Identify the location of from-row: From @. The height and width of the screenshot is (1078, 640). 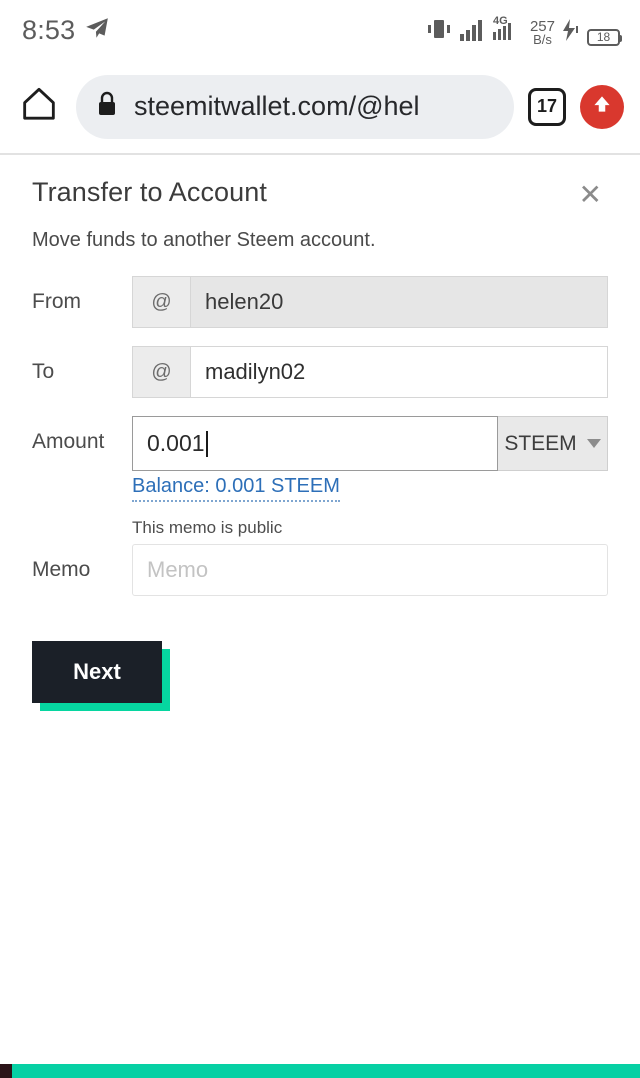
(320, 302).